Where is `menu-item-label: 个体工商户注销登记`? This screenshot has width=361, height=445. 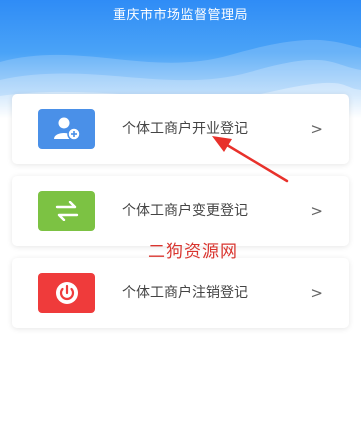
menu-item-label: 个体工商户注销登记 is located at coordinates (185, 293).